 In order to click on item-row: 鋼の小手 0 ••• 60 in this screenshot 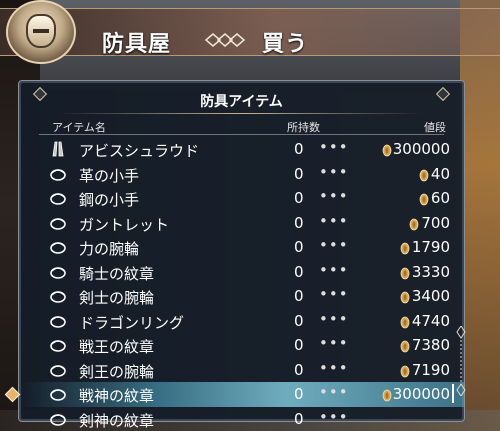, I will do `click(241, 198)`.